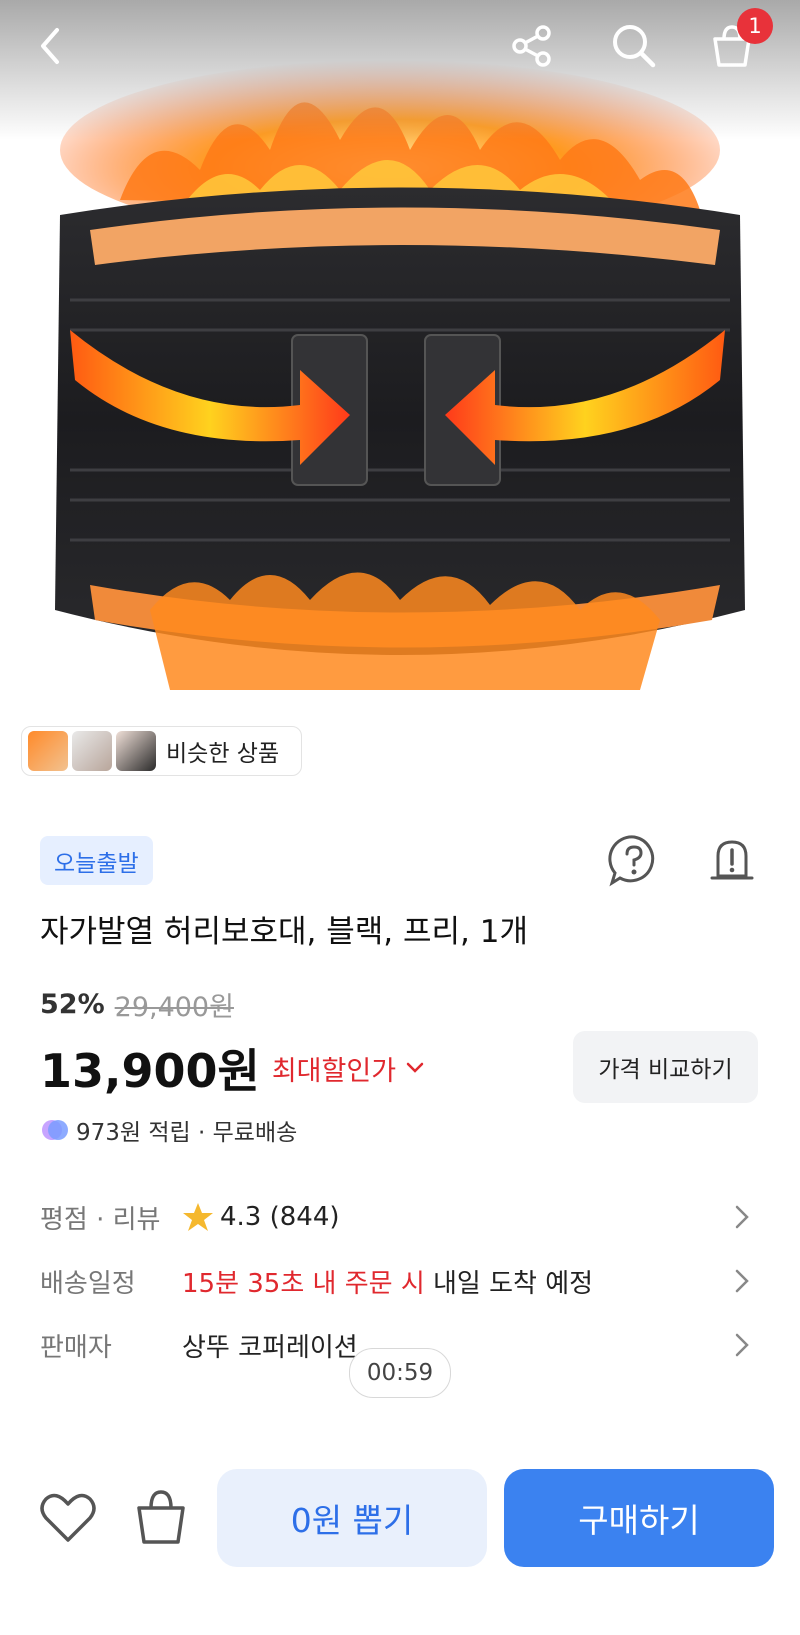 This screenshot has width=800, height=1635. I want to click on shipping-schedule-row: 배송일정 15분 35초 내 주문 시 내일 도착 예정, so click(400, 1281).